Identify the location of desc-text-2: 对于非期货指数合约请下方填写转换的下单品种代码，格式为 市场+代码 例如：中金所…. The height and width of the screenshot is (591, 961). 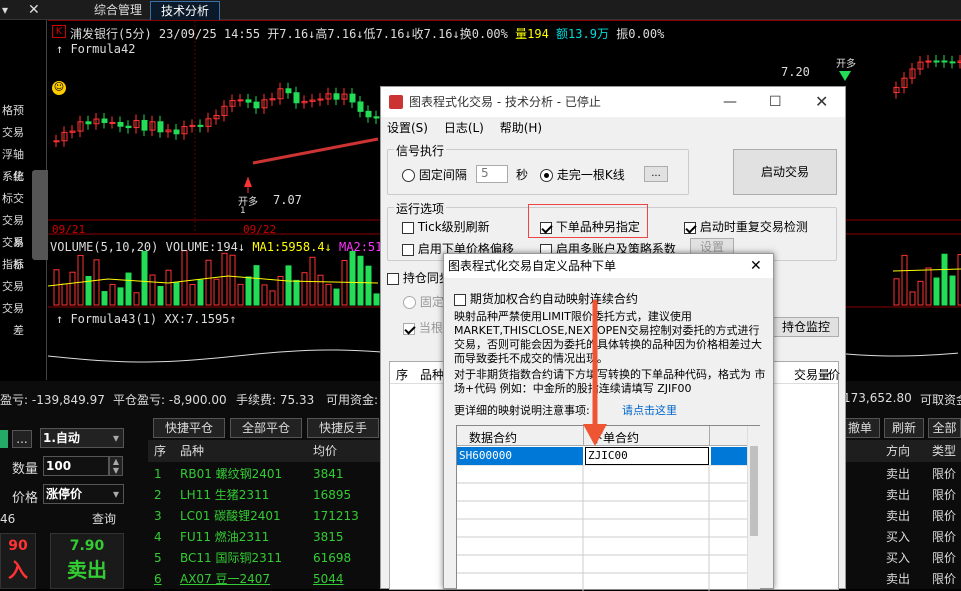
(610, 381).